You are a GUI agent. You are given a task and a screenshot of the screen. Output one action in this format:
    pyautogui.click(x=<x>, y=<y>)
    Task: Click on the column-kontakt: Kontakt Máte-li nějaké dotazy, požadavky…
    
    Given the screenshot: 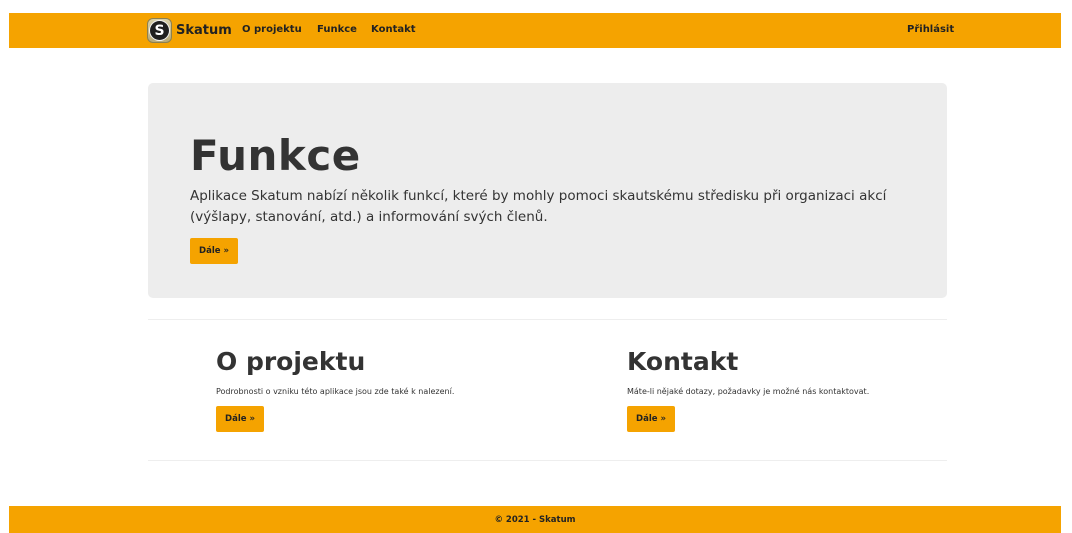 What is the action you would take?
    pyautogui.click(x=757, y=388)
    